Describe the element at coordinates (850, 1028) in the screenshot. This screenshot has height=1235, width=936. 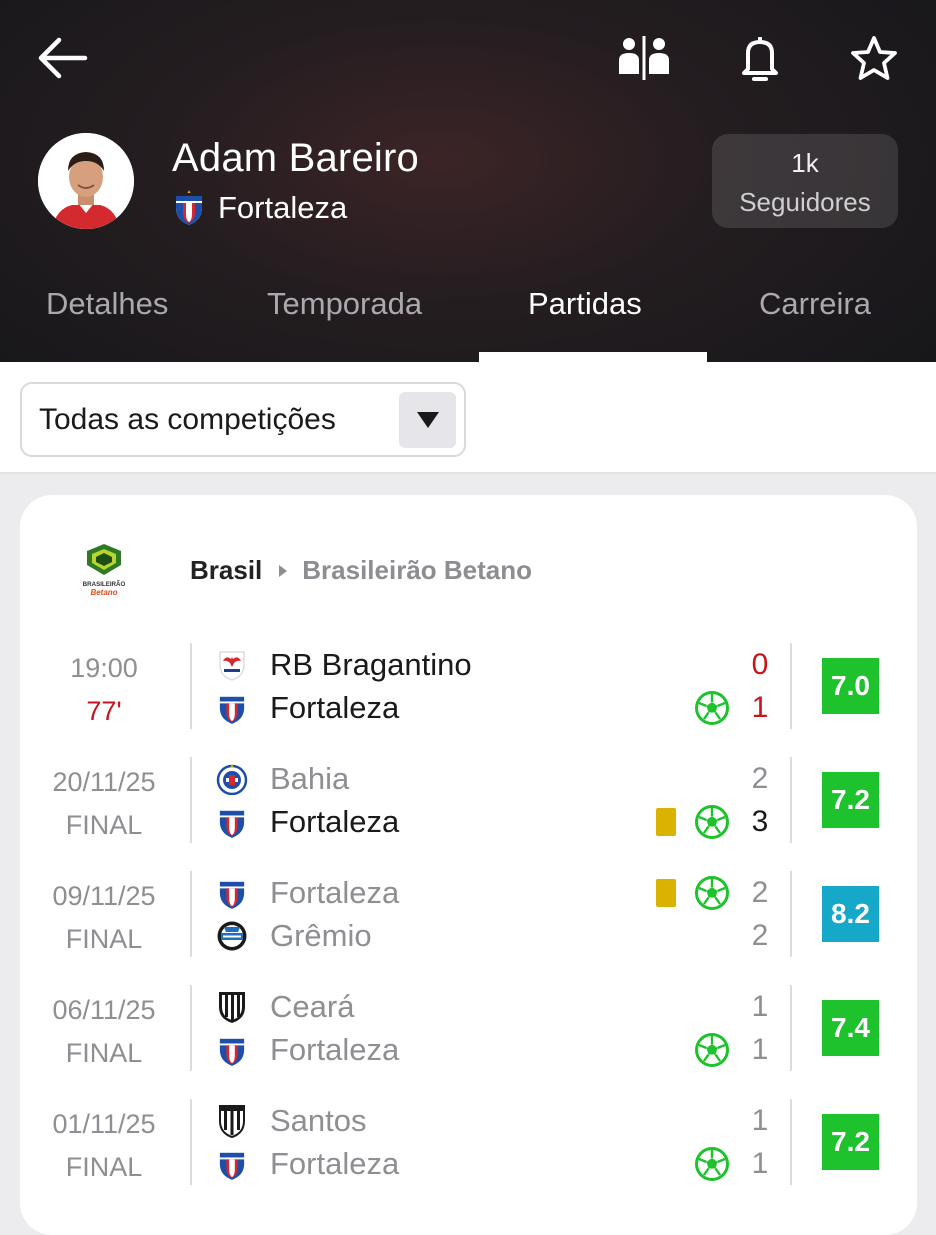
I see `player-rating: 7.4` at that location.